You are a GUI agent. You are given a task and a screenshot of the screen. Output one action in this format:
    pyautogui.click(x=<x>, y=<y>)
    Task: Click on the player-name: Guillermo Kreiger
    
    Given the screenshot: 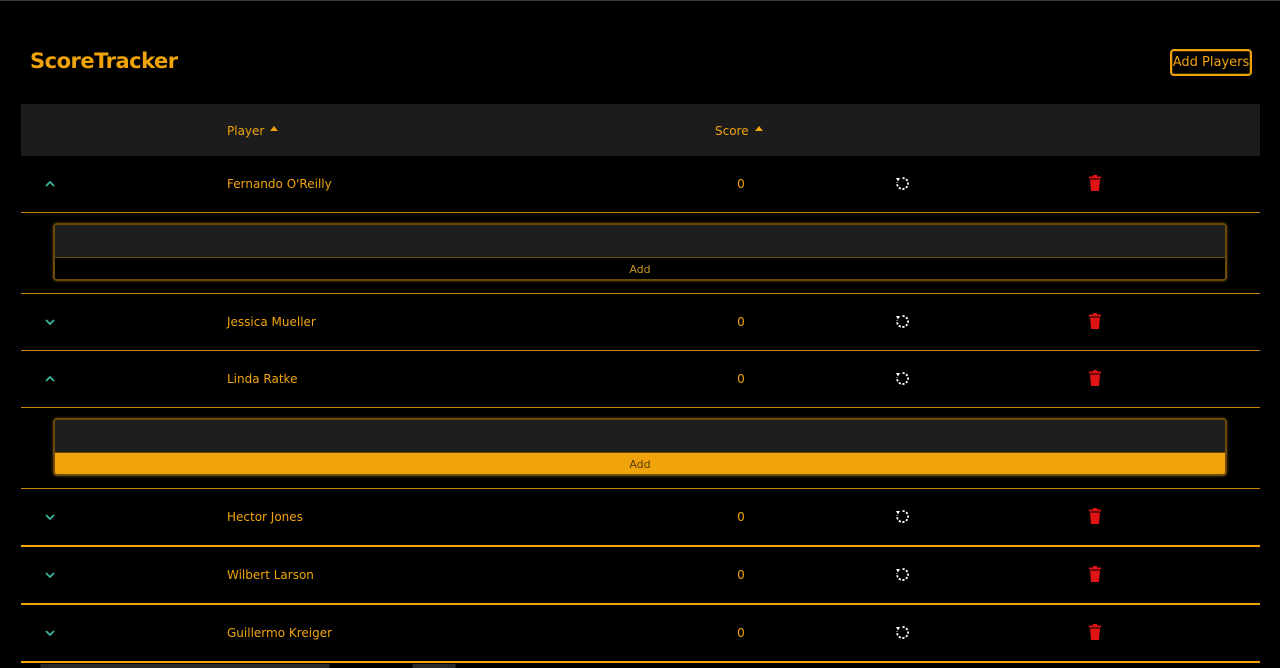 What is the action you would take?
    pyautogui.click(x=280, y=633)
    